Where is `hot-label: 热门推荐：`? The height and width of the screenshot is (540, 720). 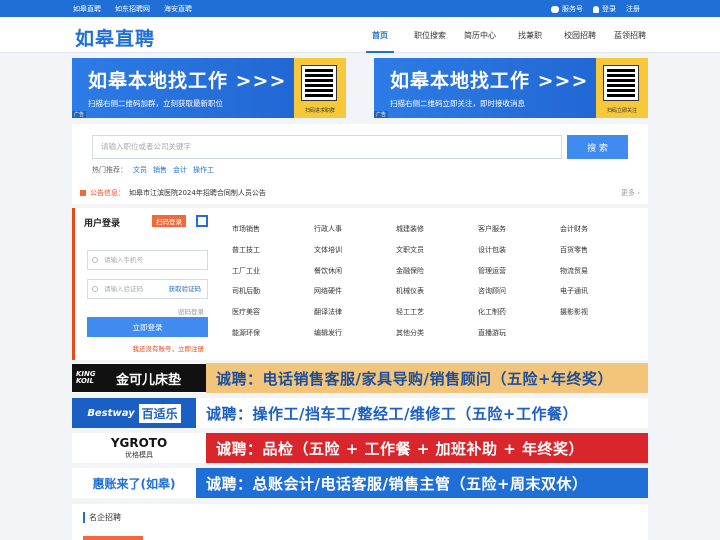
hot-label: 热门推荐： is located at coordinates (109, 170).